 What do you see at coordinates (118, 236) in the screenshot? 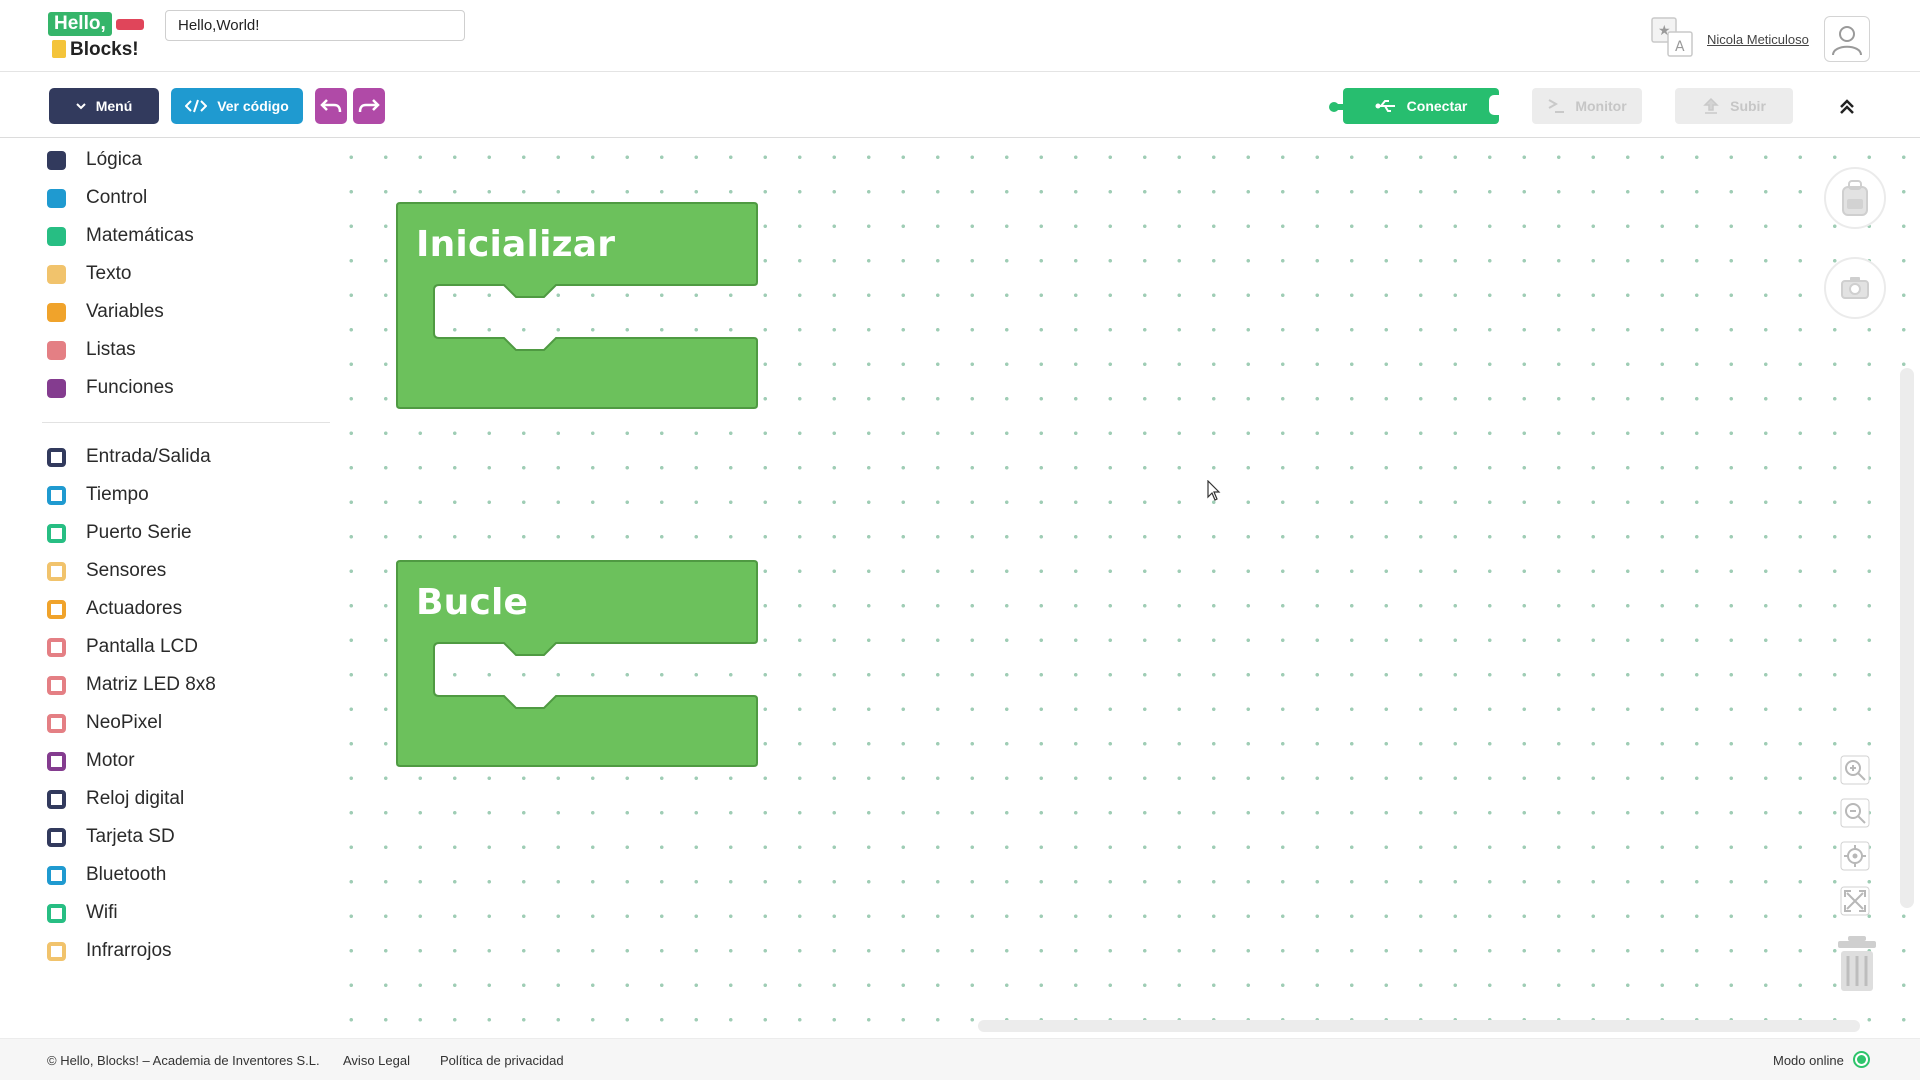
I see `category-matematicas: Matemáticas` at bounding box center [118, 236].